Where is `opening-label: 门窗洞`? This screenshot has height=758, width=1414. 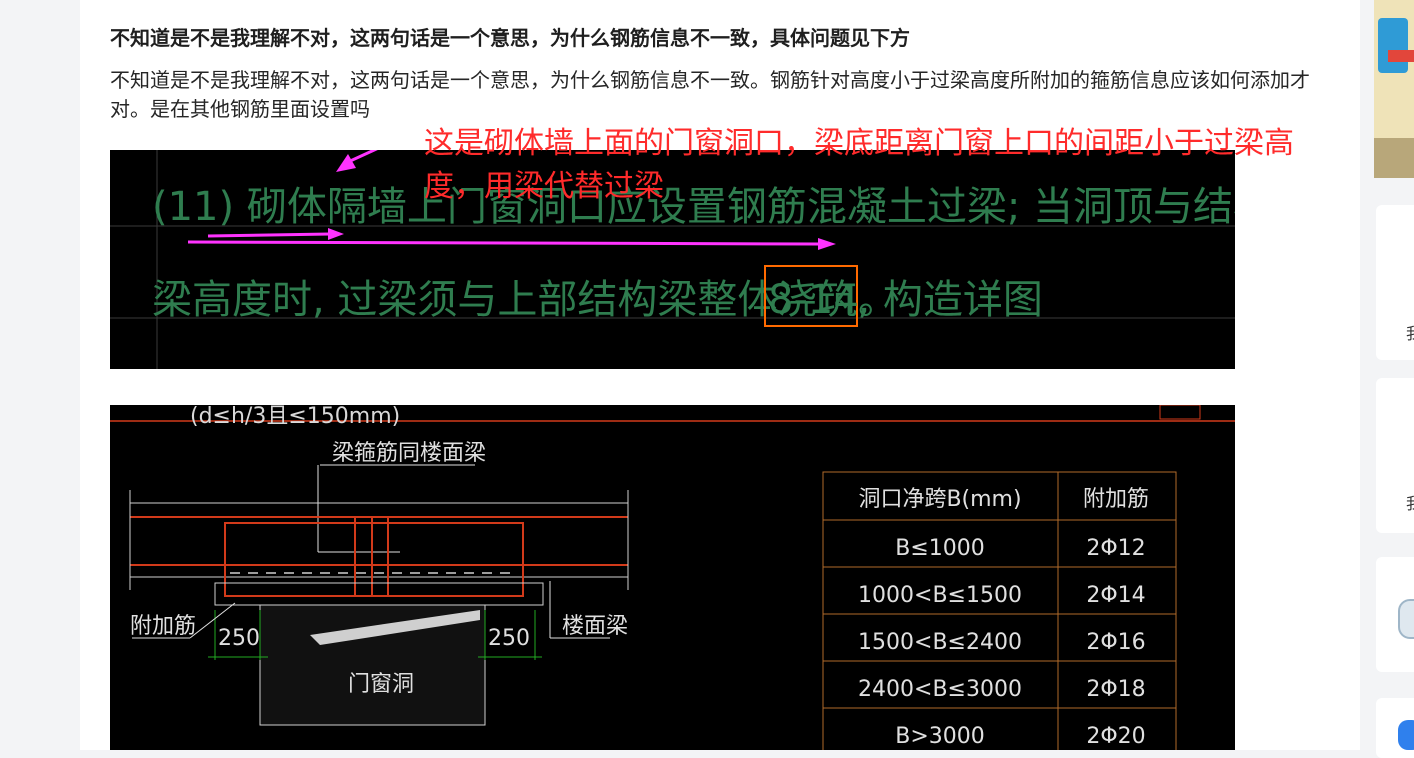
opening-label: 门窗洞 is located at coordinates (381, 684).